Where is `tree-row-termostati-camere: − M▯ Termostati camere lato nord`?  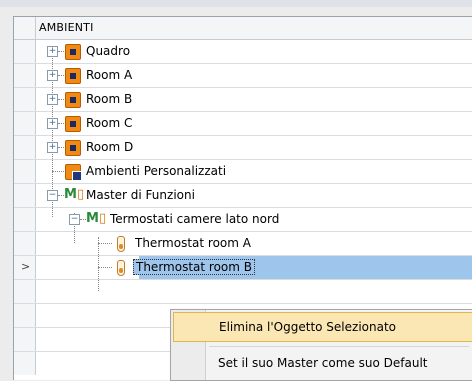 tree-row-termostati-camere: − M▯ Termostati camere lato nord is located at coordinates (243, 220).